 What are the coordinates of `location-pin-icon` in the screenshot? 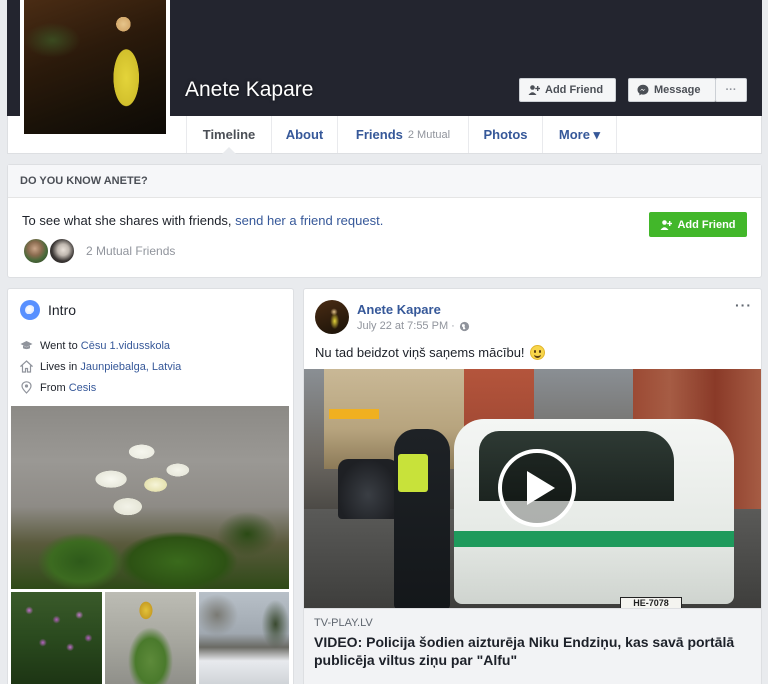 It's located at (26, 387).